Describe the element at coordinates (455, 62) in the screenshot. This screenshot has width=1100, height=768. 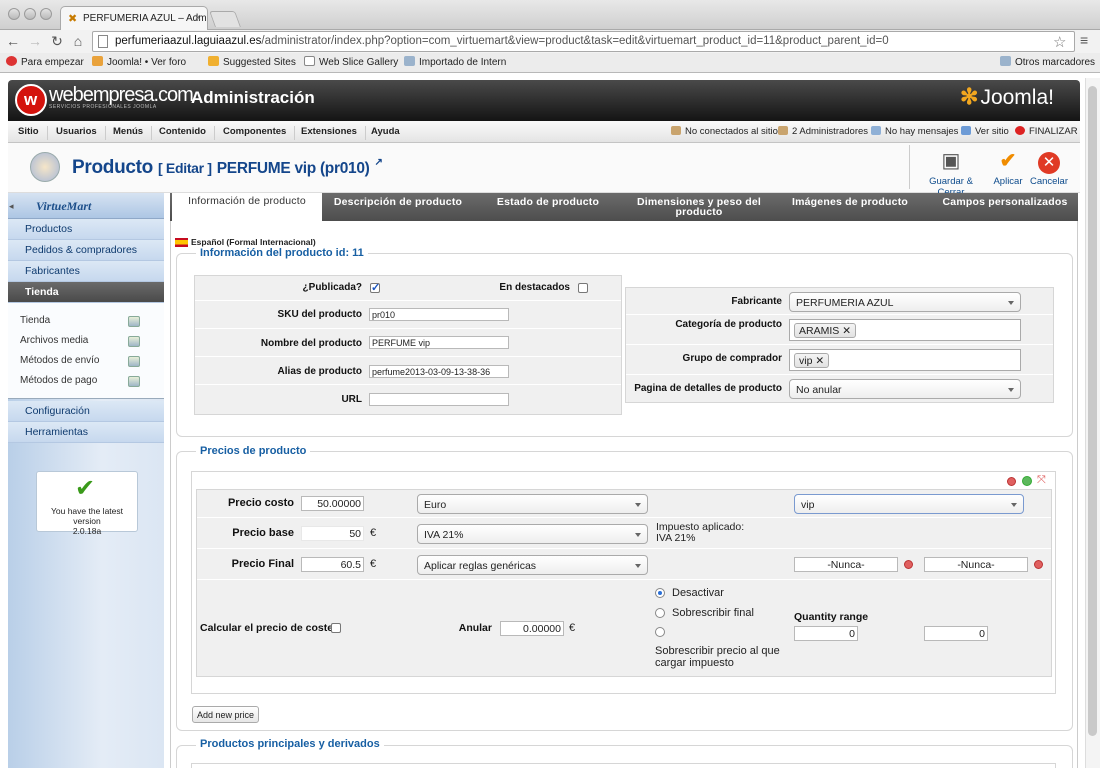
I see `bookmark-folder-imported: Importado de Intern` at that location.